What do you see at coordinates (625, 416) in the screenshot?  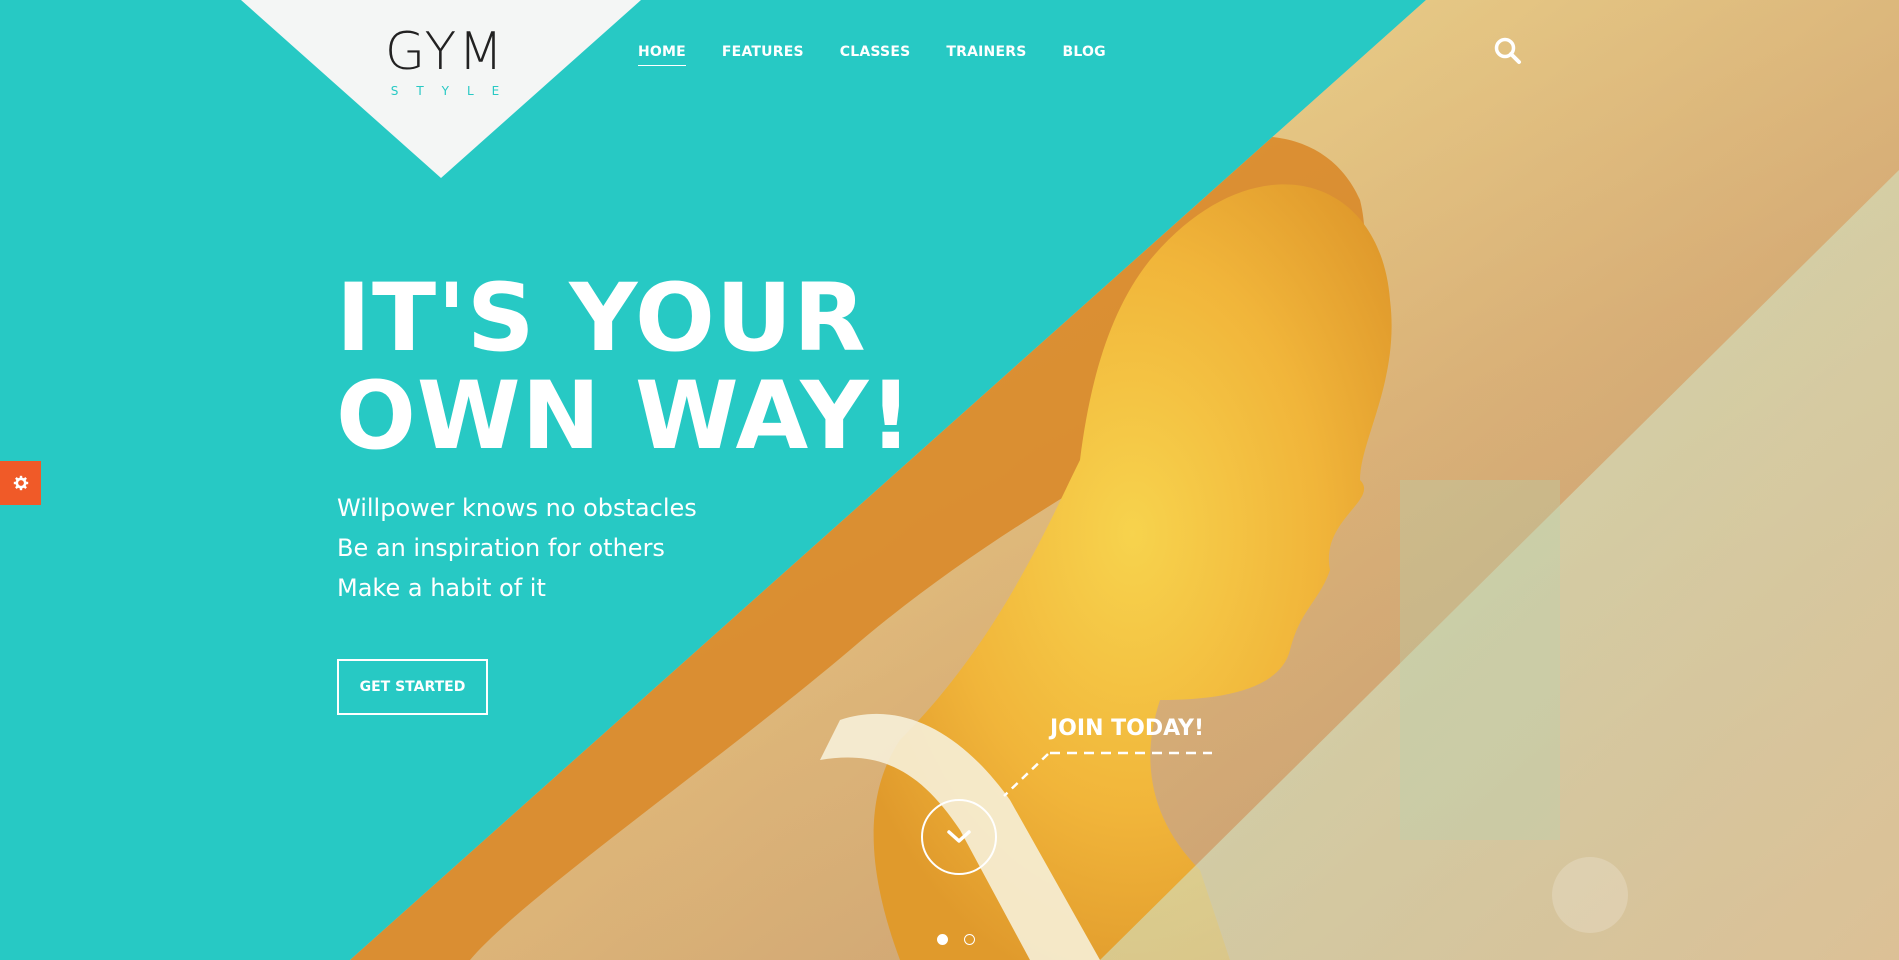 I see `headline-line-2: OWN WAY!` at bounding box center [625, 416].